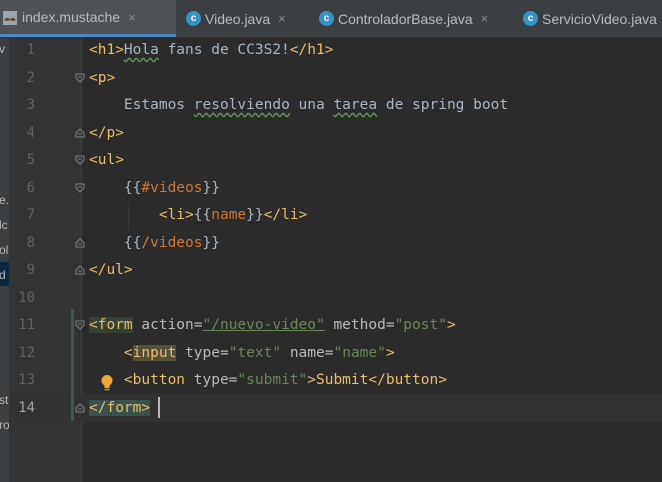  Describe the element at coordinates (26, 325) in the screenshot. I see `line-number: 11` at that location.